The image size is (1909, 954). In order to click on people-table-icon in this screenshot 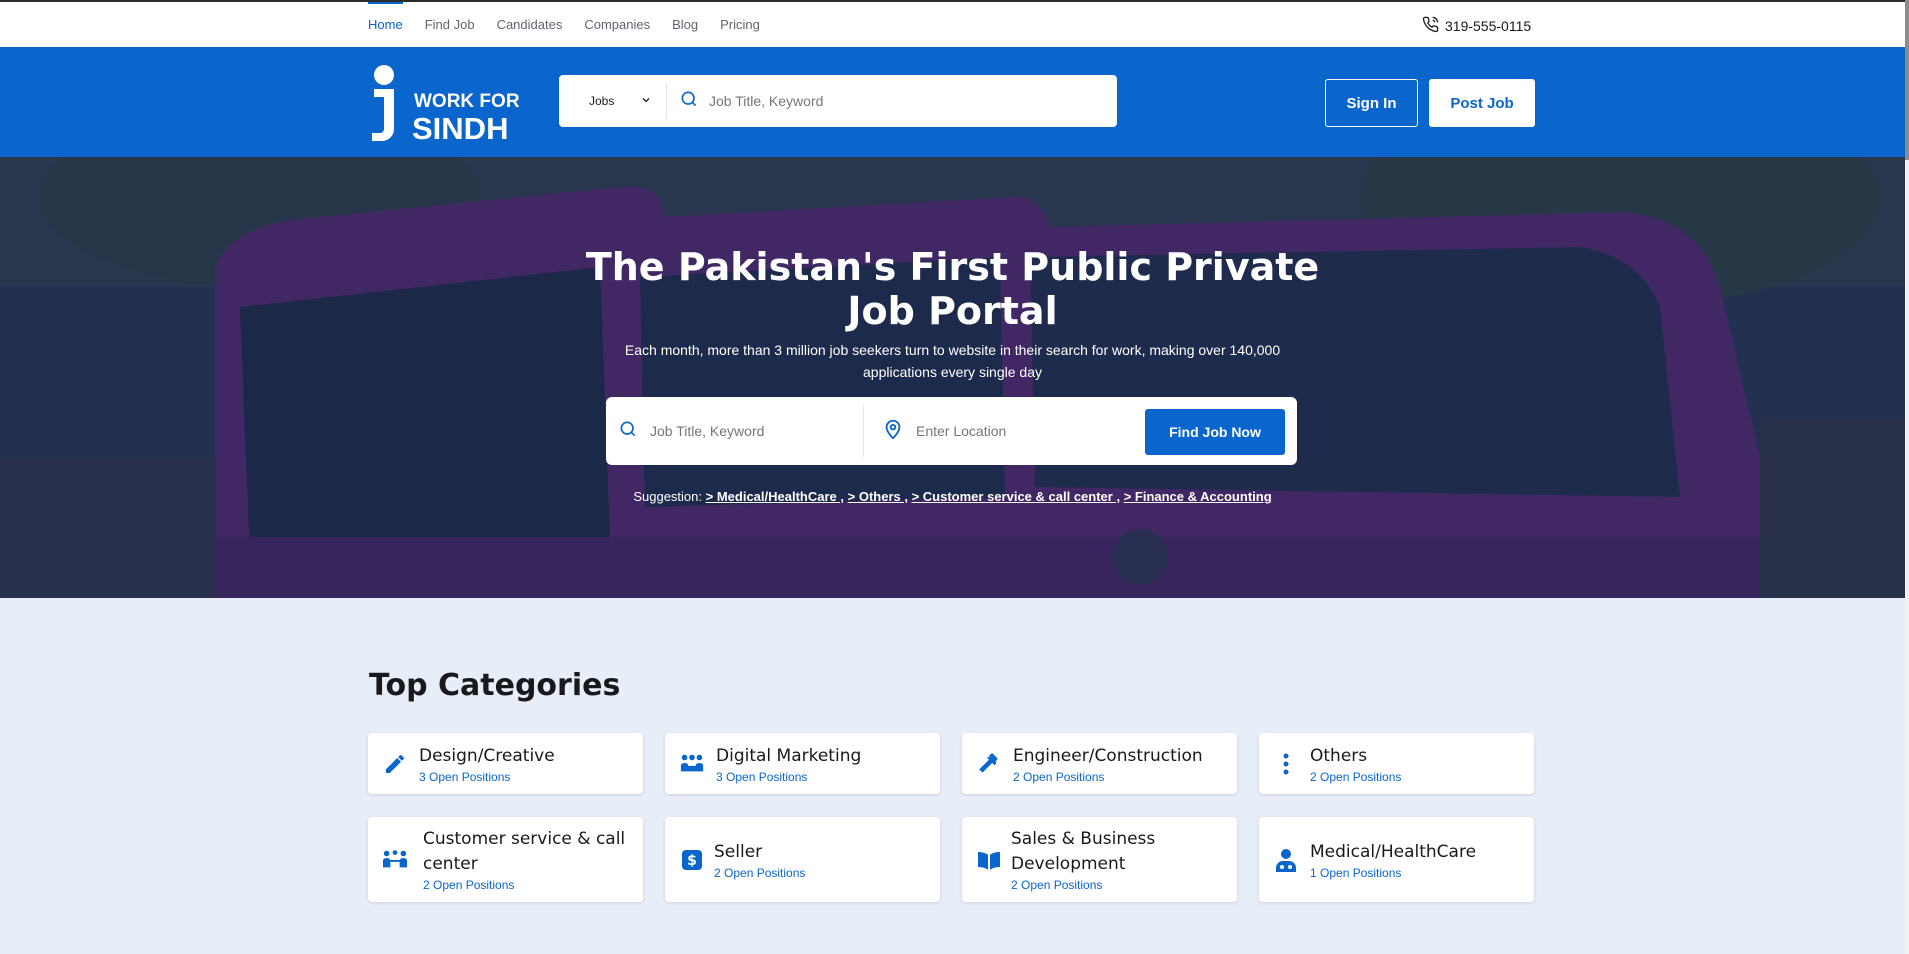, I will do `click(395, 860)`.